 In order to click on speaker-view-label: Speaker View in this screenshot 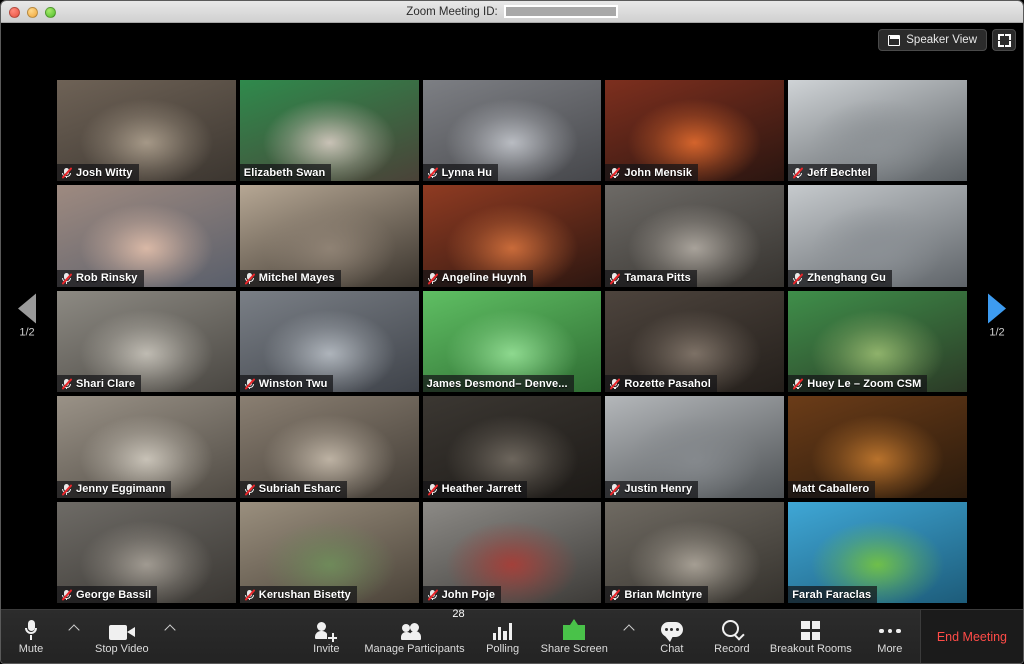, I will do `click(941, 40)`.